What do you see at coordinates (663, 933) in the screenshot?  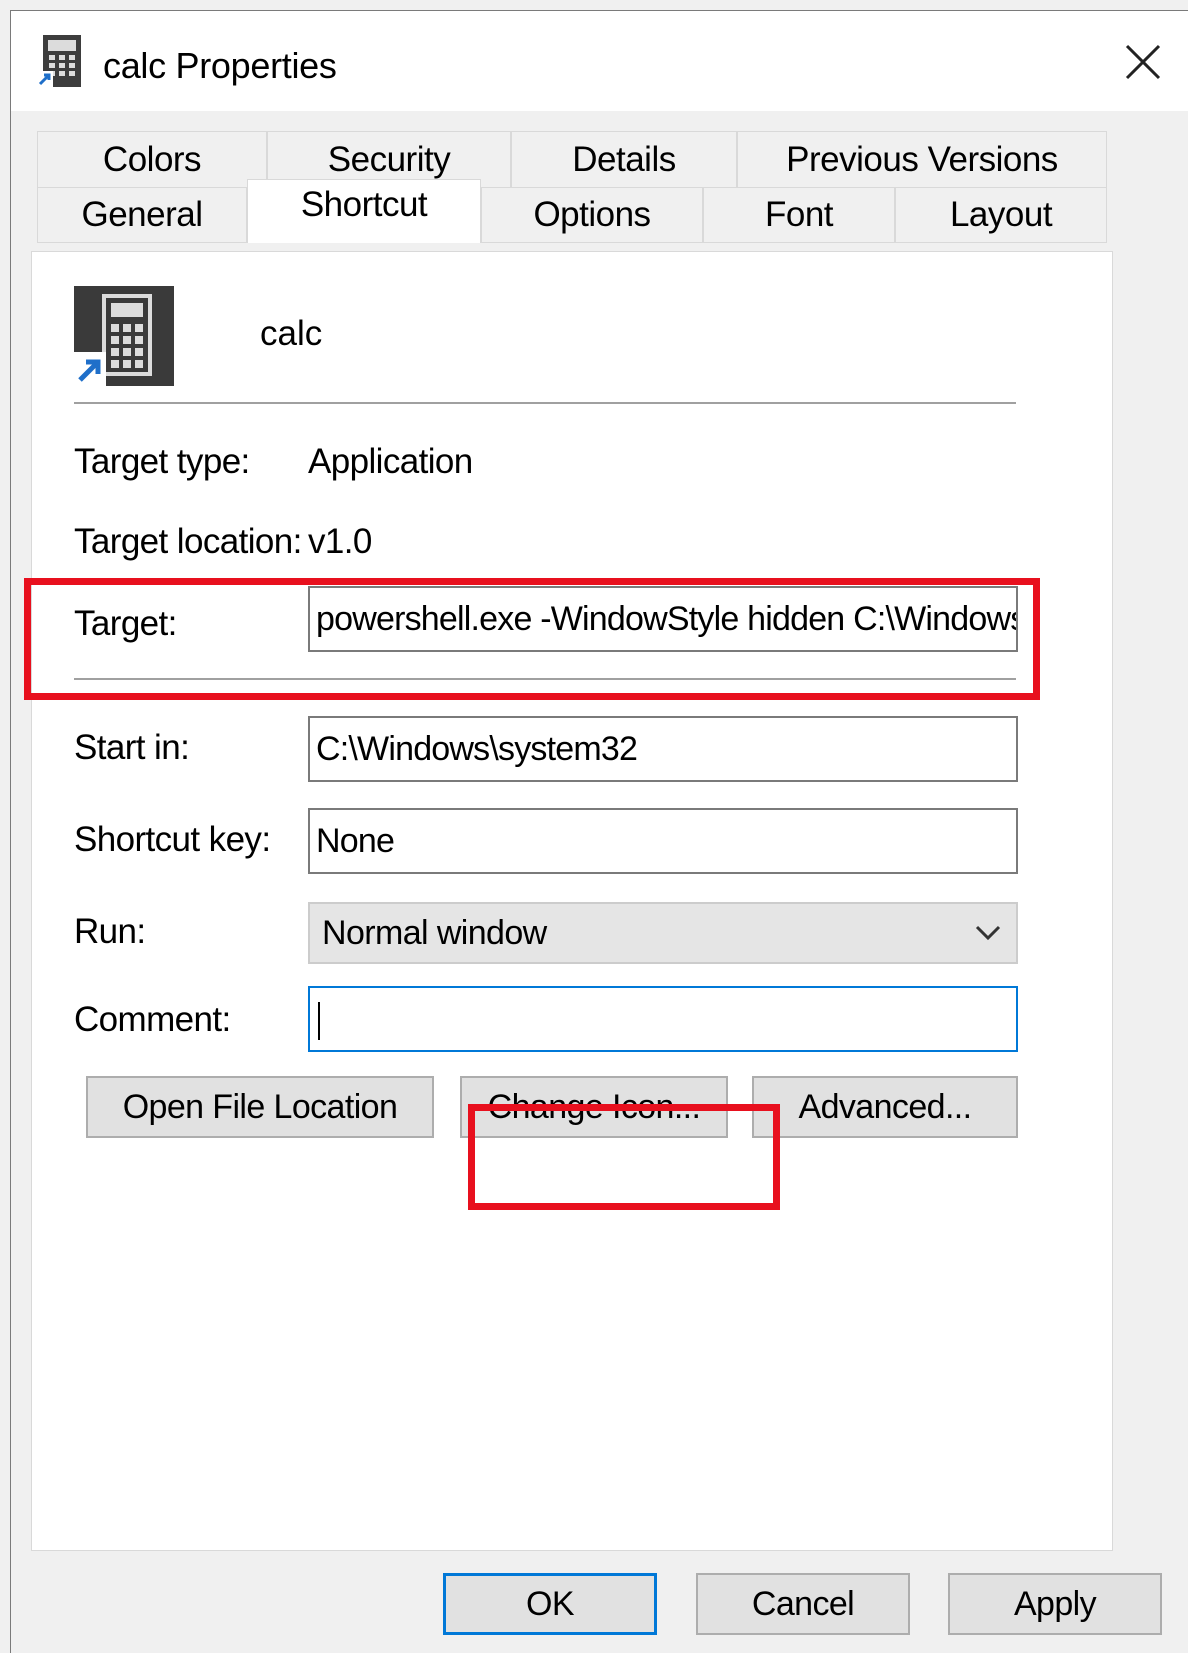 I see `run-select: Normal window` at bounding box center [663, 933].